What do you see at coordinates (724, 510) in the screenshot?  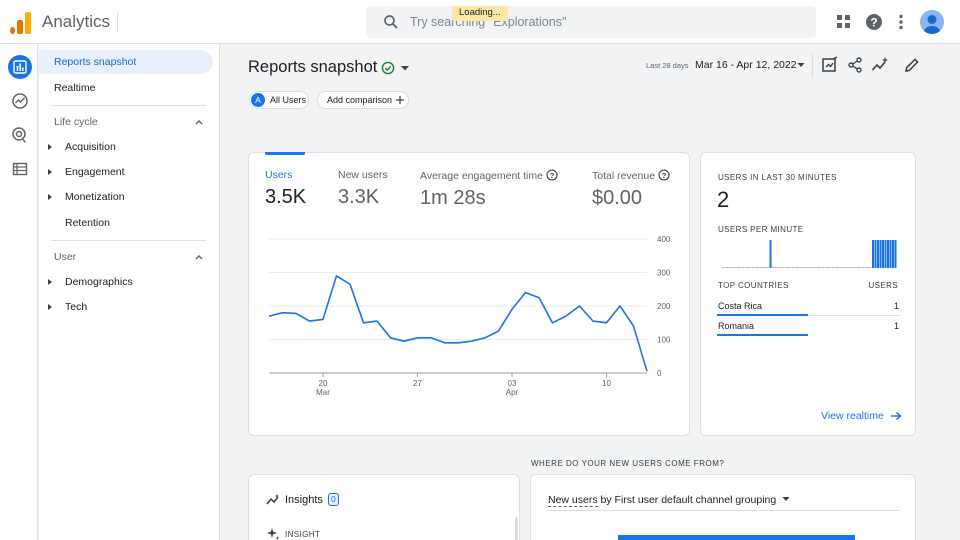 I see `gridline` at bounding box center [724, 510].